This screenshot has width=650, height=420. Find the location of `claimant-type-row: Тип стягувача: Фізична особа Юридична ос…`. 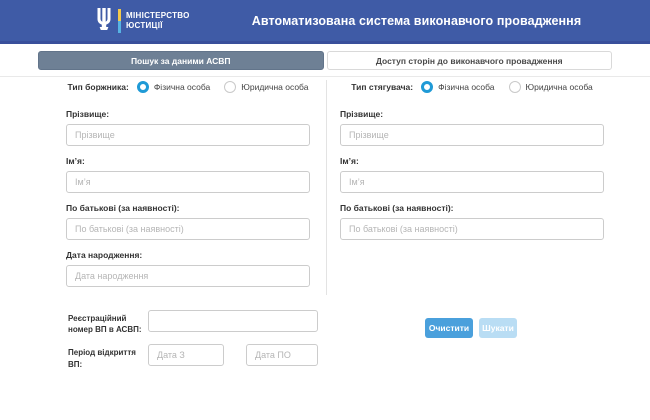

claimant-type-row: Тип стягувача: Фізична особа Юридична ос… is located at coordinates (472, 87).